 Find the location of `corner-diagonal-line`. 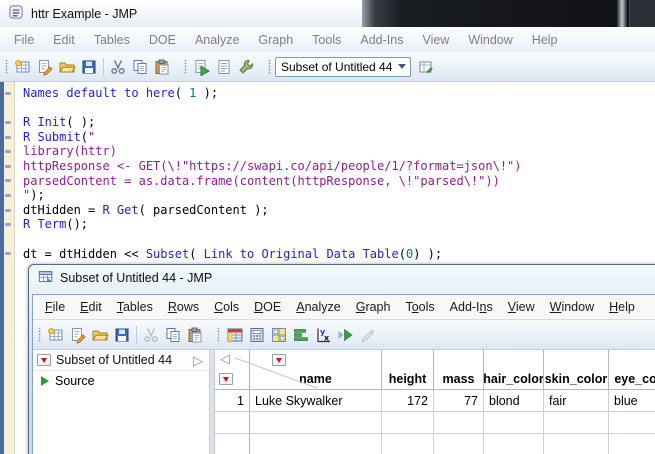

corner-diagonal-line is located at coordinates (276, 373).